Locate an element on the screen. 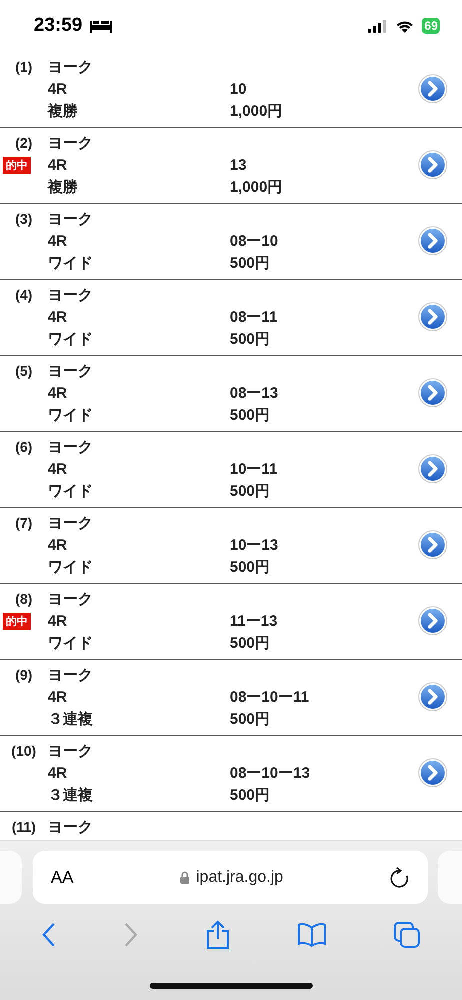 The image size is (462, 1000). bet-number: (10) is located at coordinates (24, 751).